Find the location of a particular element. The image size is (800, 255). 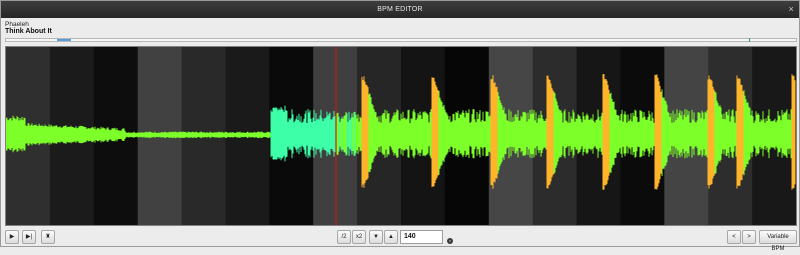

track-artist: Phaeleh is located at coordinates (17, 24).